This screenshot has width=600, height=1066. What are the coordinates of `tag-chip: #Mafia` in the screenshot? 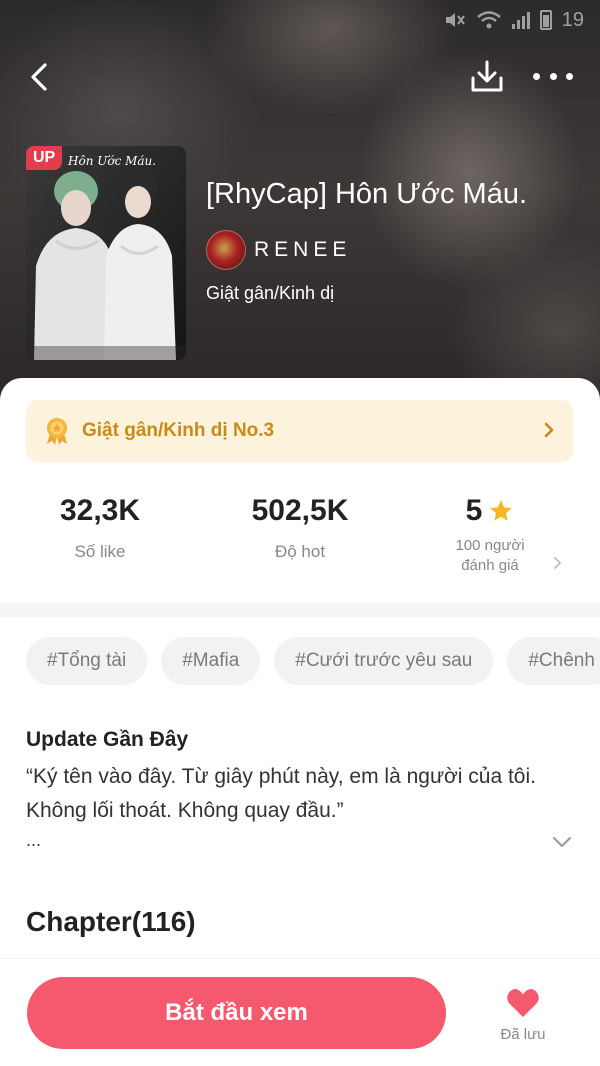 It's located at (211, 661).